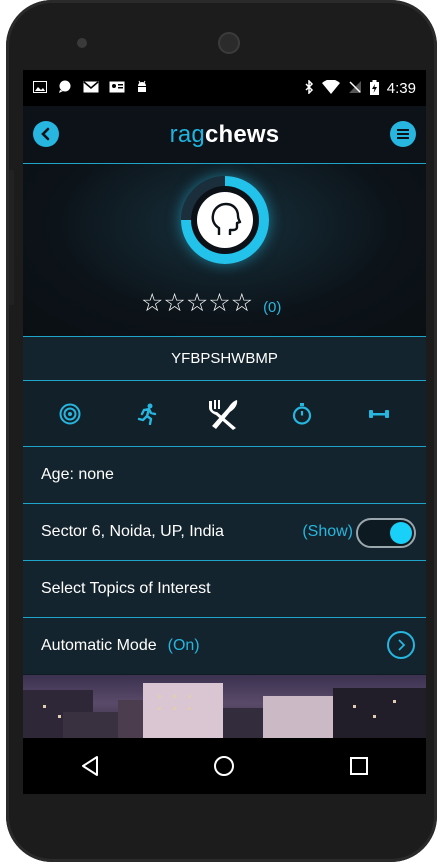 Image resolution: width=443 pixels, height=865 pixels. What do you see at coordinates (224, 588) in the screenshot?
I see `topics-row: Select Topics of Interest` at bounding box center [224, 588].